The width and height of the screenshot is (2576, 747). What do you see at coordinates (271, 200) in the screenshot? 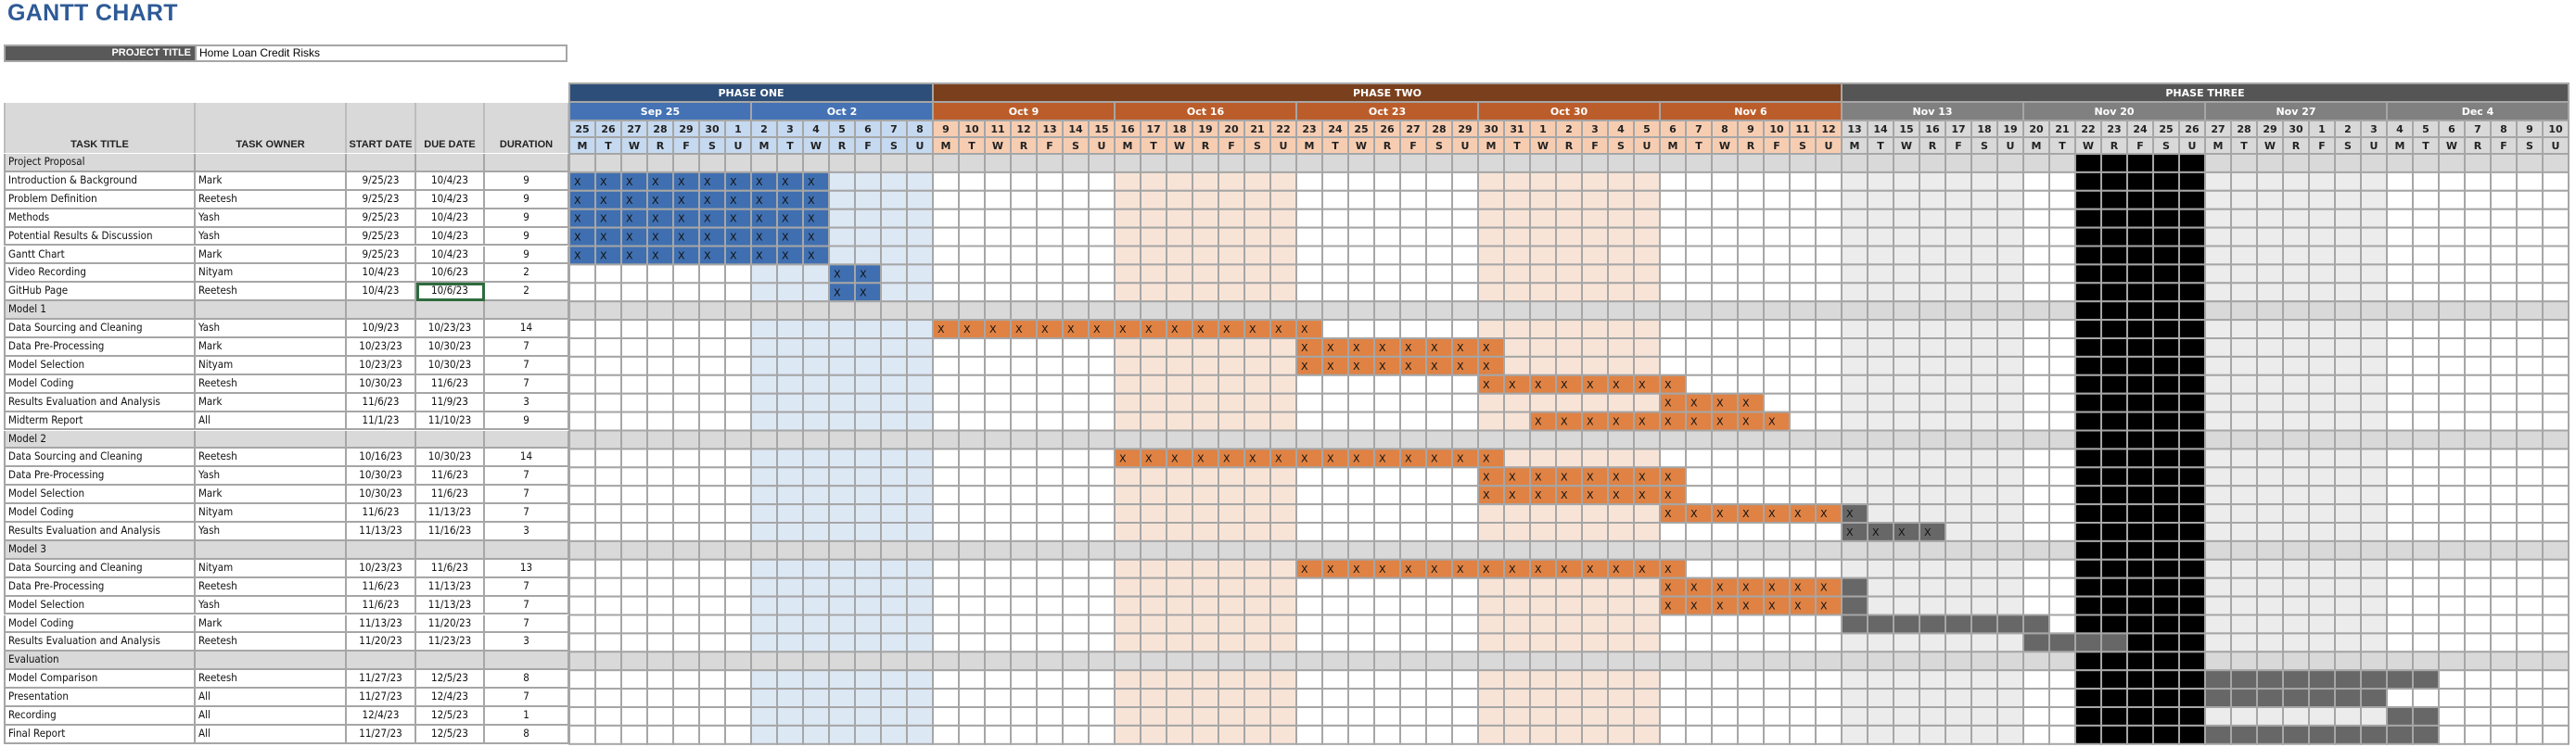
I see `task-owner-cell: Reetesh` at bounding box center [271, 200].